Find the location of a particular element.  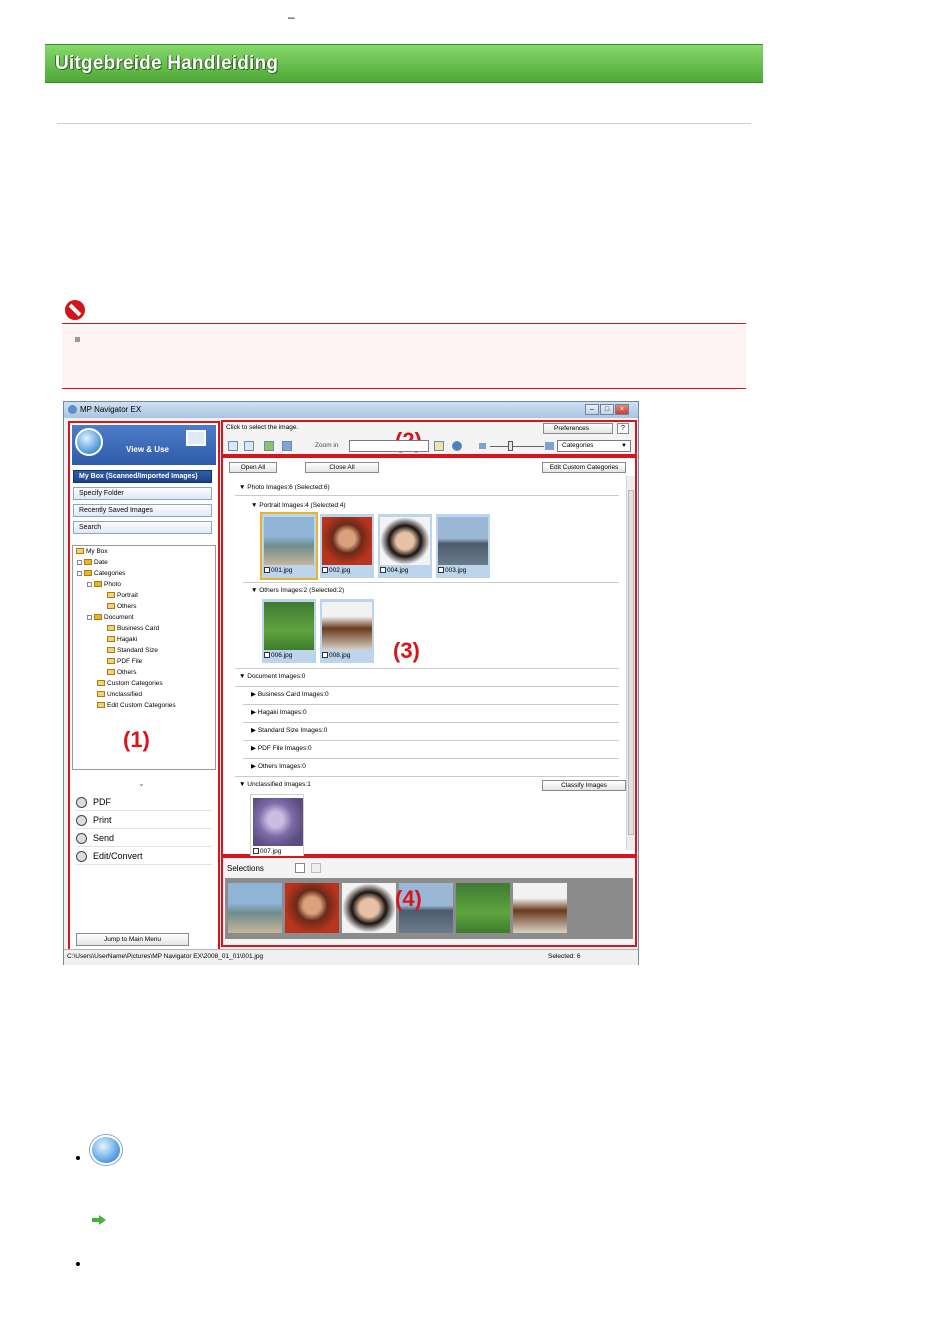

classify-icon is located at coordinates (269, 446).